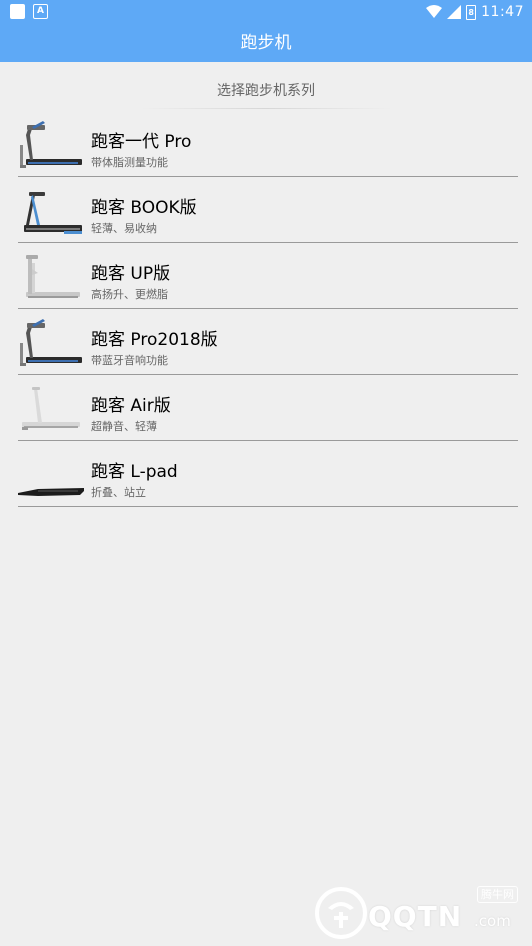 The height and width of the screenshot is (946, 532). I want to click on list-item-up: 跑客 UP版 高扬升、更燃脂, so click(268, 276).